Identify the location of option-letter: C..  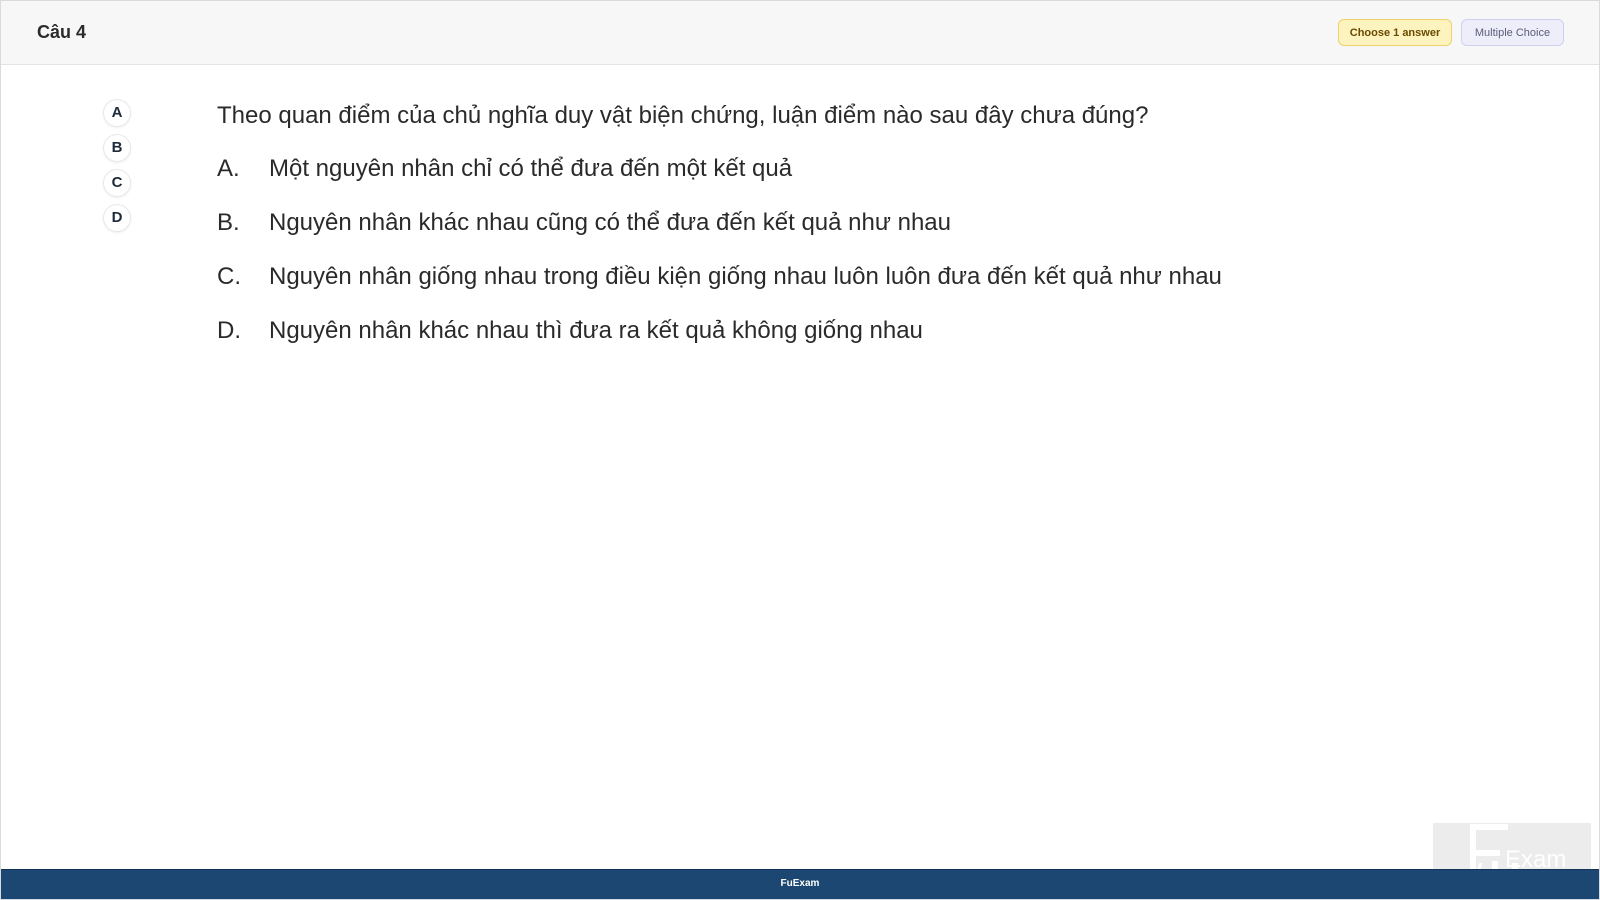
(229, 276).